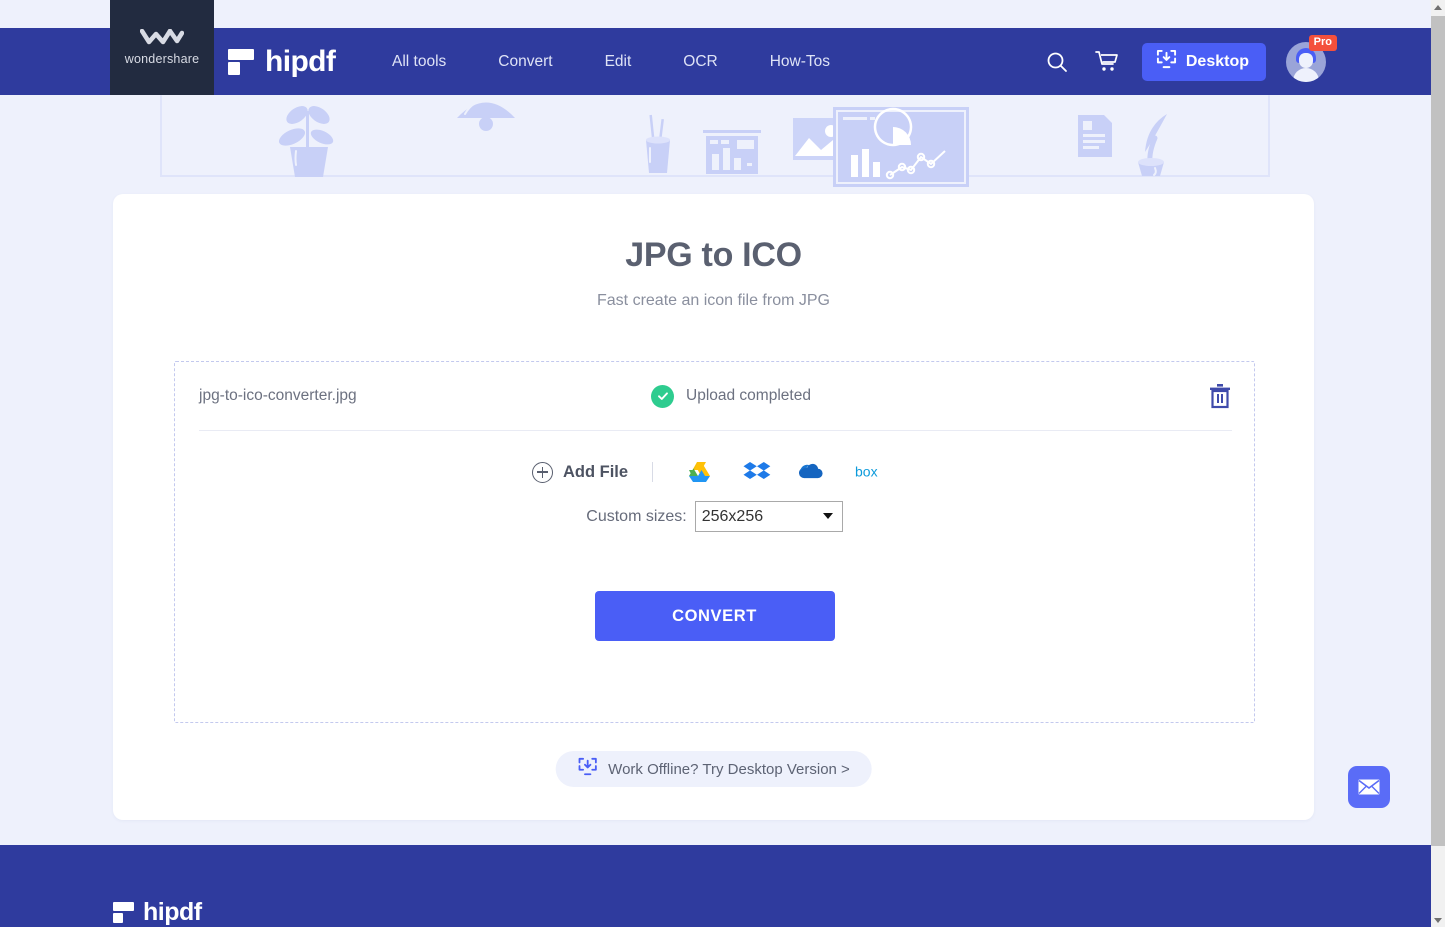  Describe the element at coordinates (587, 769) in the screenshot. I see `desktop-download-small-icon` at that location.